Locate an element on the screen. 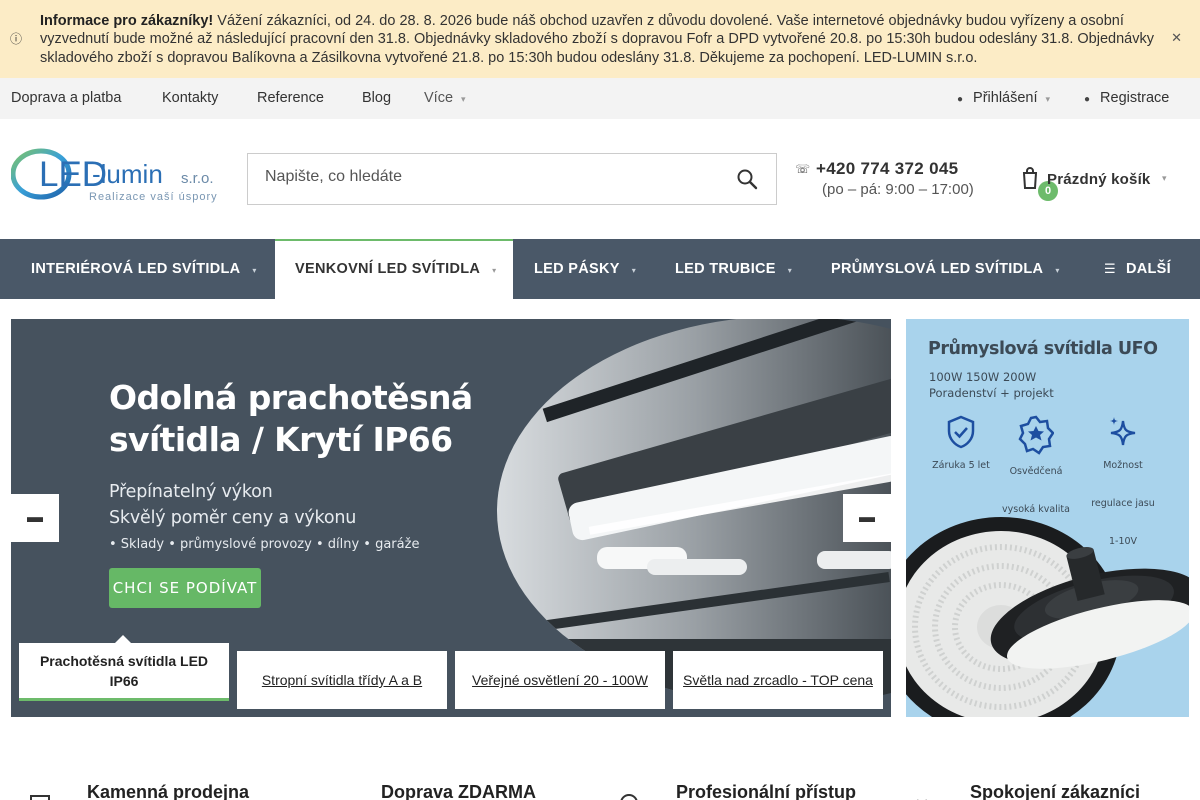 The image size is (1200, 800). nav-item-label: VENKOVNÍ LED SVÍTIDLA is located at coordinates (388, 269).